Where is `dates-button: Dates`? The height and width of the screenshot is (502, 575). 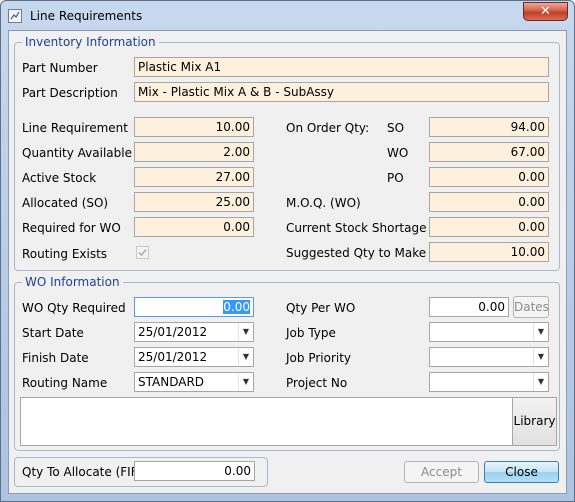 dates-button: Dates is located at coordinates (531, 307).